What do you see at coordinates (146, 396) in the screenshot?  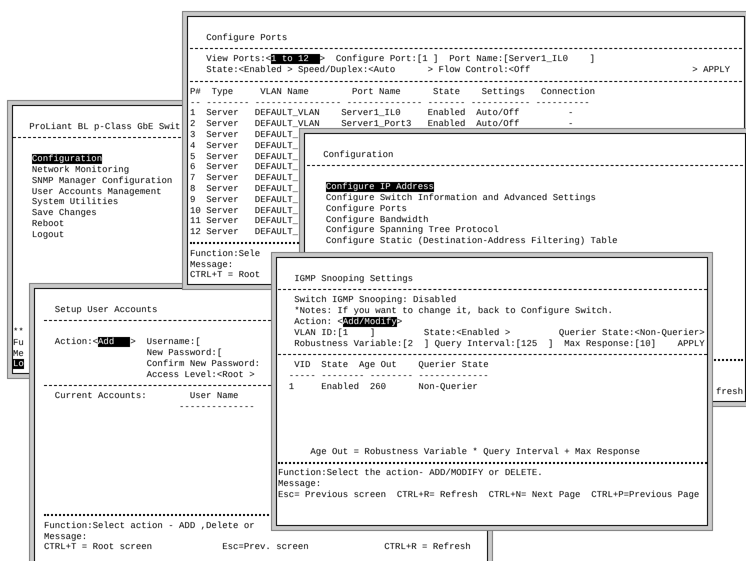 I see `terminal-text: Current Accounts: User Name` at bounding box center [146, 396].